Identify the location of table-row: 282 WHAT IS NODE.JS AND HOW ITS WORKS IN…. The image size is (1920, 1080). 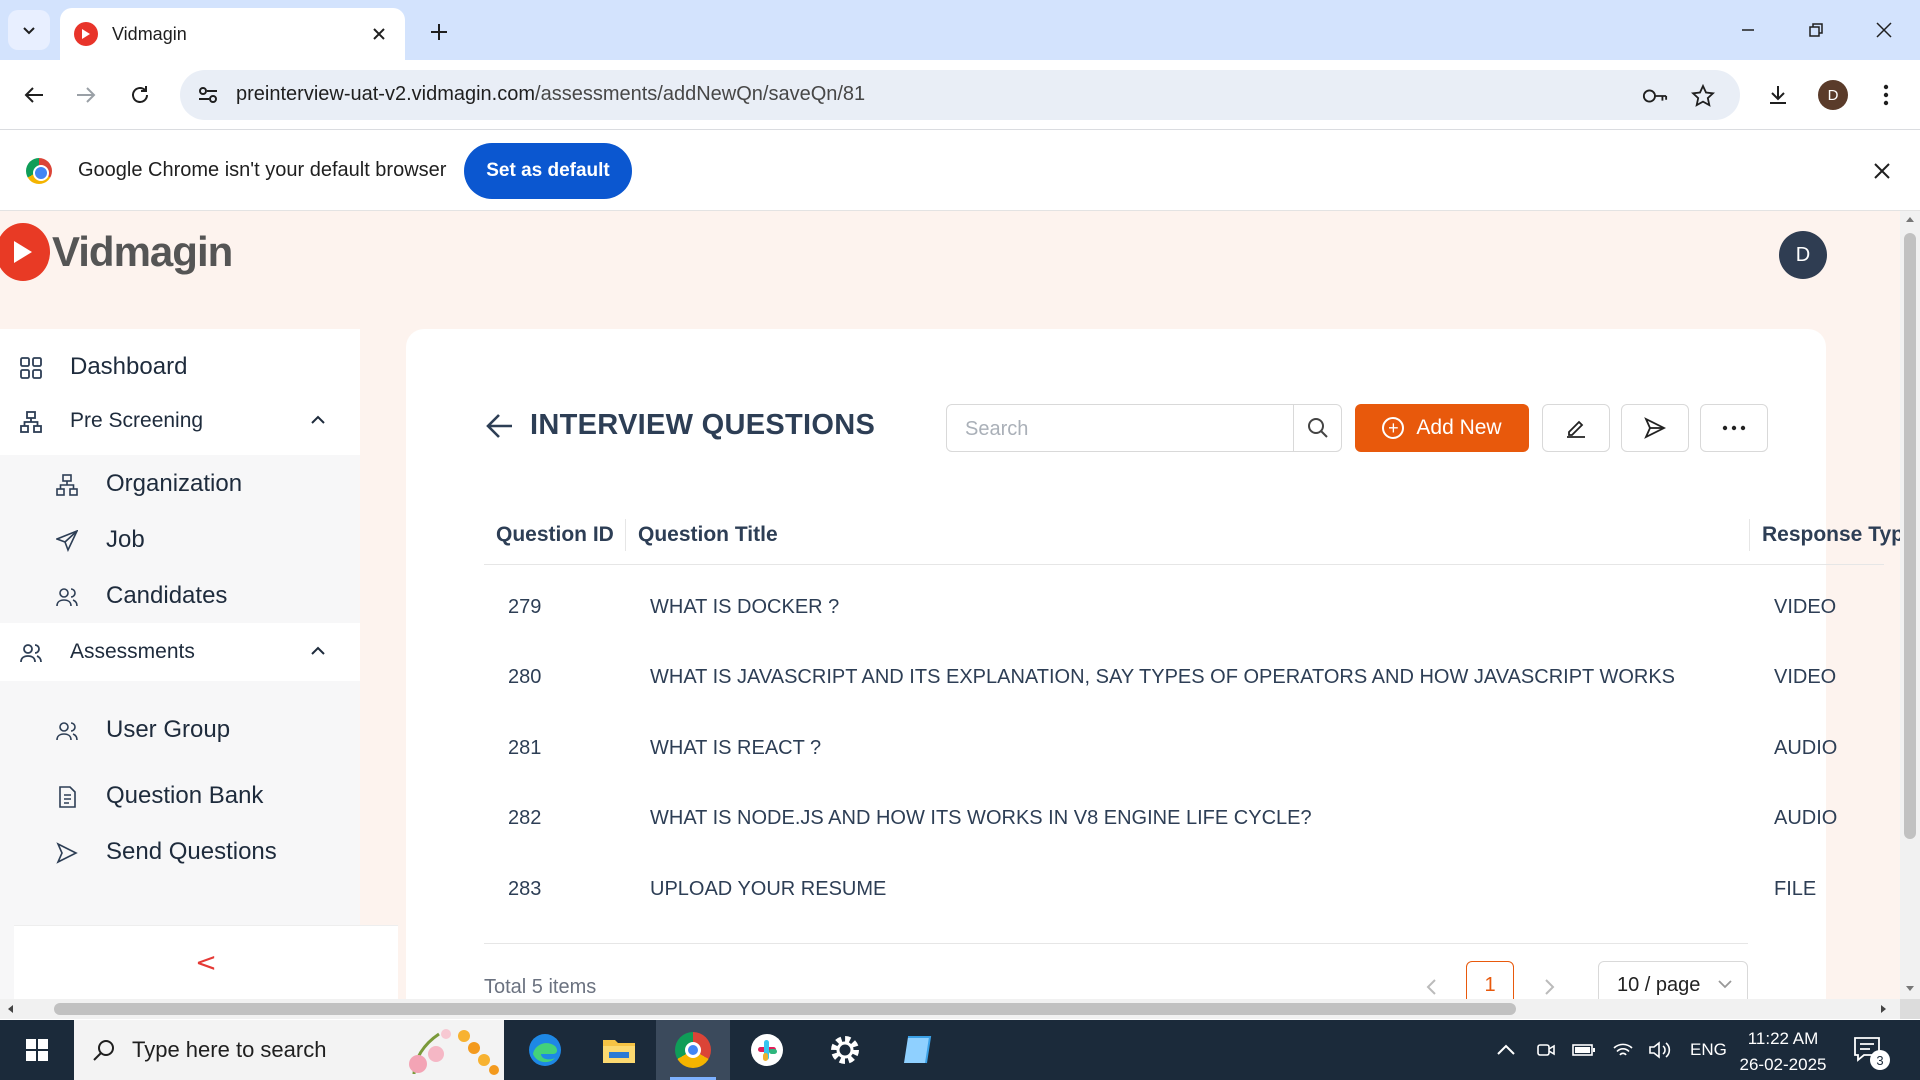
(1184, 818).